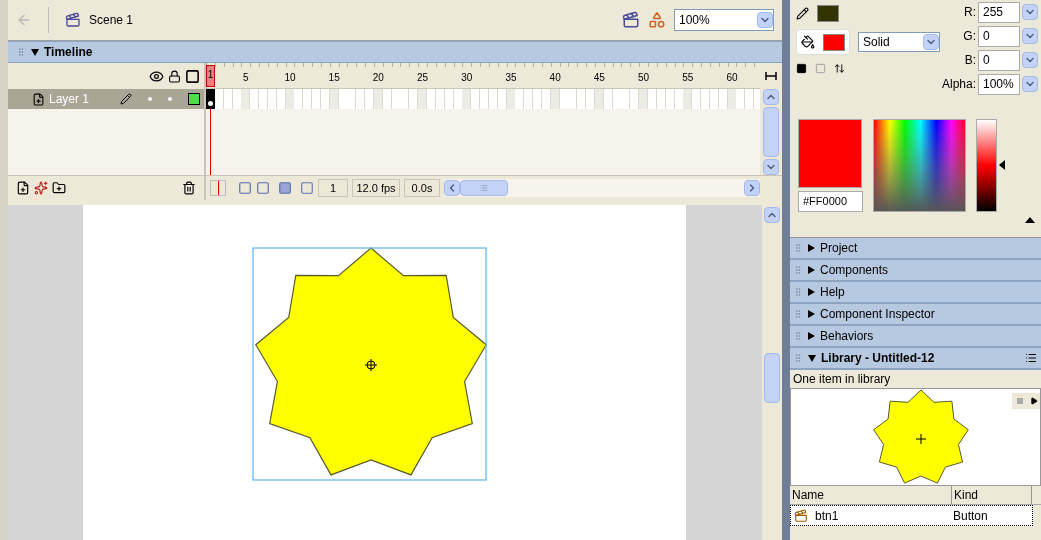 The width and height of the screenshot is (1041, 540). What do you see at coordinates (263, 188) in the screenshot?
I see `onion-outline-icon` at bounding box center [263, 188].